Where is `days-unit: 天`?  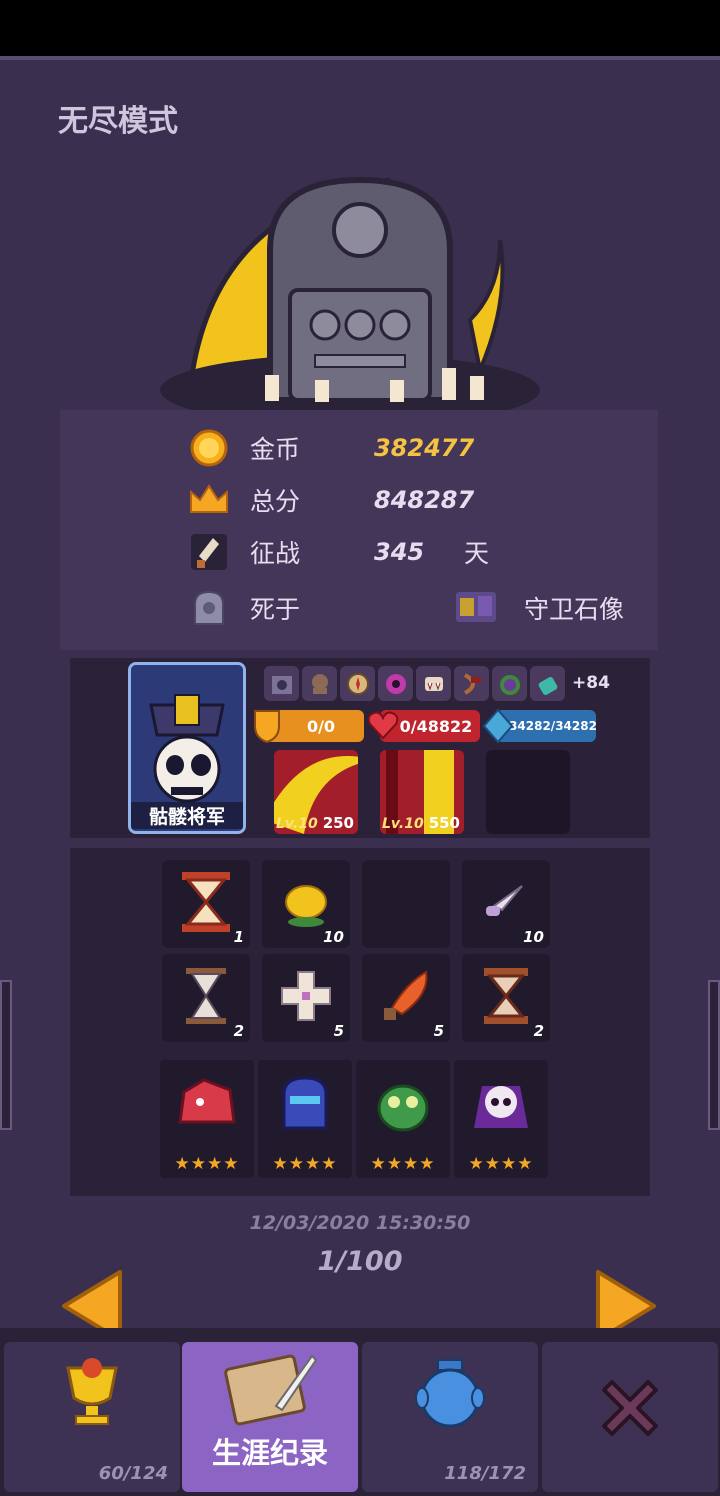 days-unit: 天 is located at coordinates (477, 553).